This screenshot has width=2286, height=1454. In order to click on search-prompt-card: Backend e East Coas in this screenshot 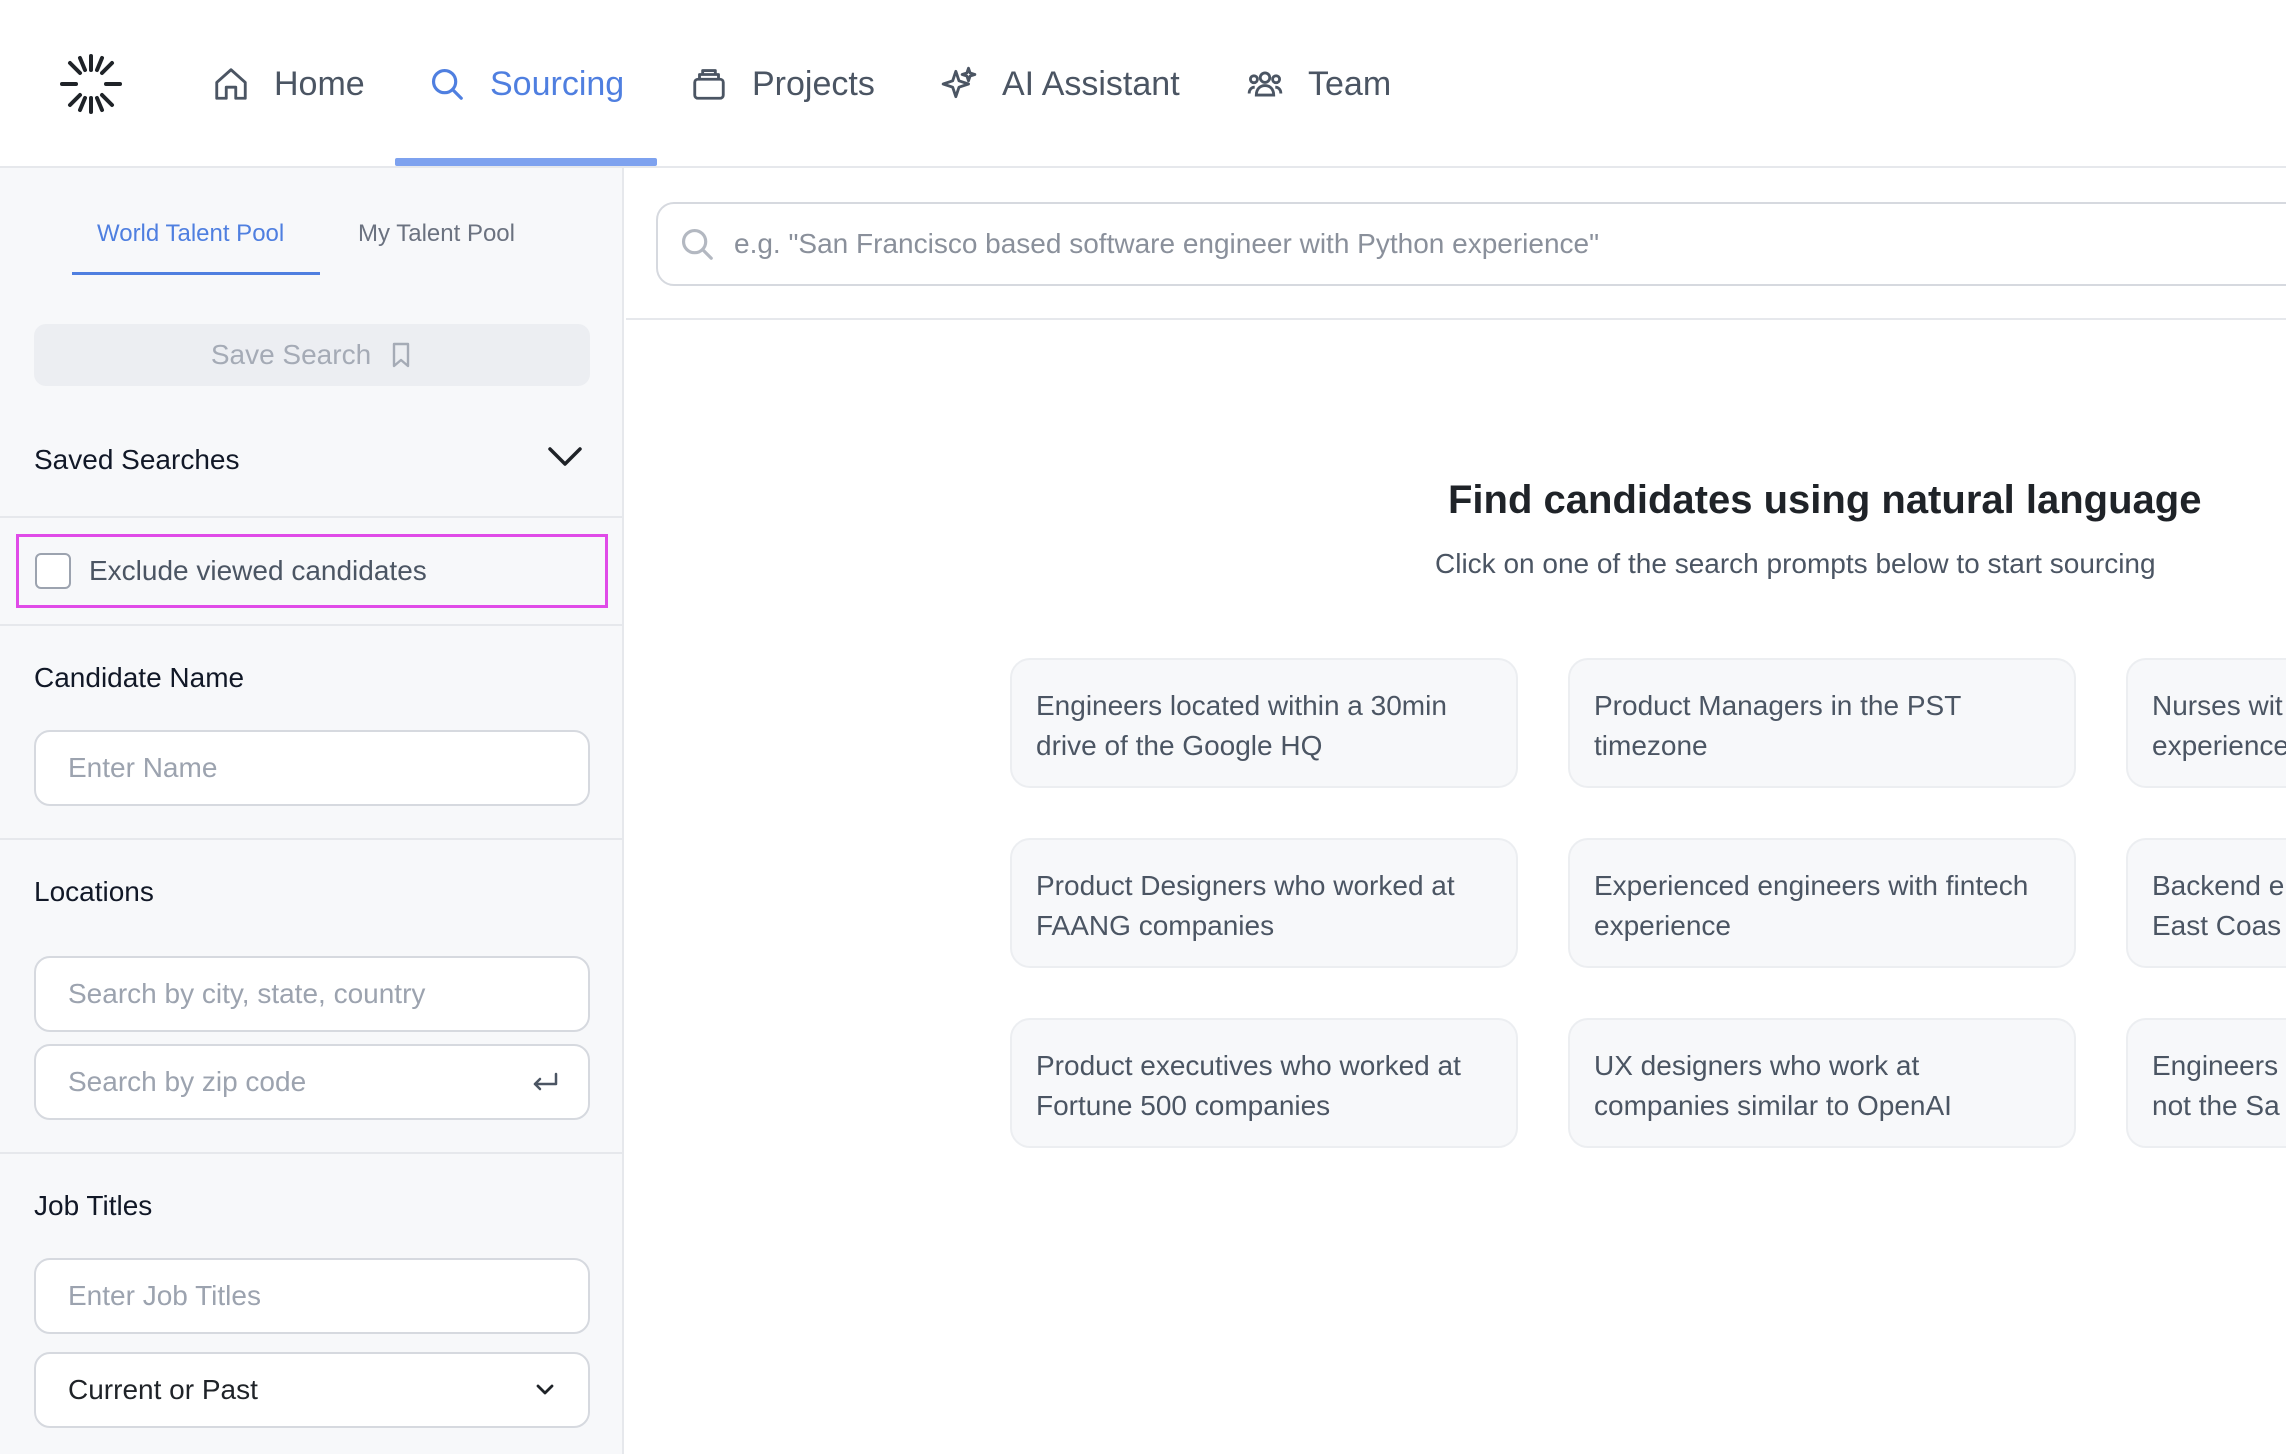, I will do `click(2206, 903)`.